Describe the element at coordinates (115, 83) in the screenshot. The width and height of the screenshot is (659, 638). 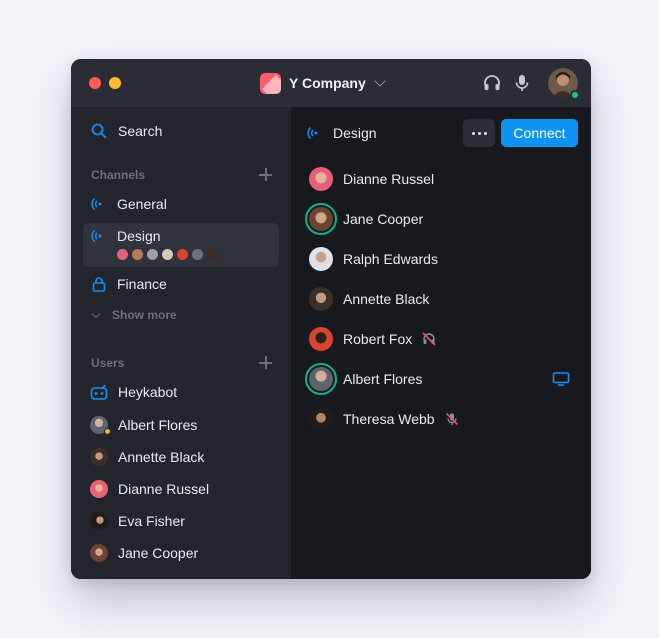
I see `minimize-window-button` at that location.